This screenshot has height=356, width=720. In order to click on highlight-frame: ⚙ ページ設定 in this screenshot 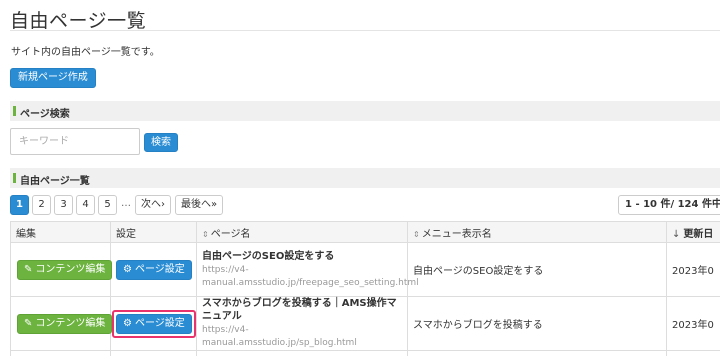, I will do `click(154, 323)`.